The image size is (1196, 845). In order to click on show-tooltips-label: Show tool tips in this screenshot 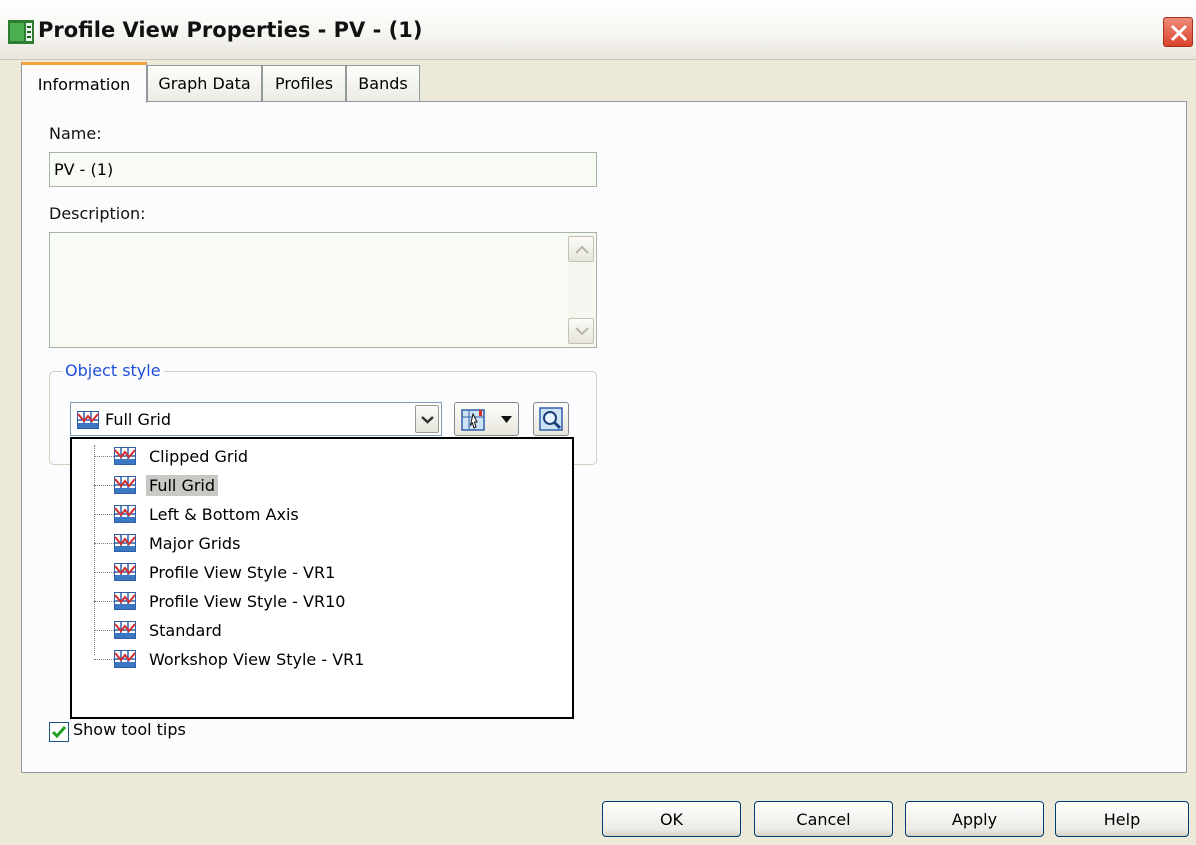, I will do `click(129, 729)`.